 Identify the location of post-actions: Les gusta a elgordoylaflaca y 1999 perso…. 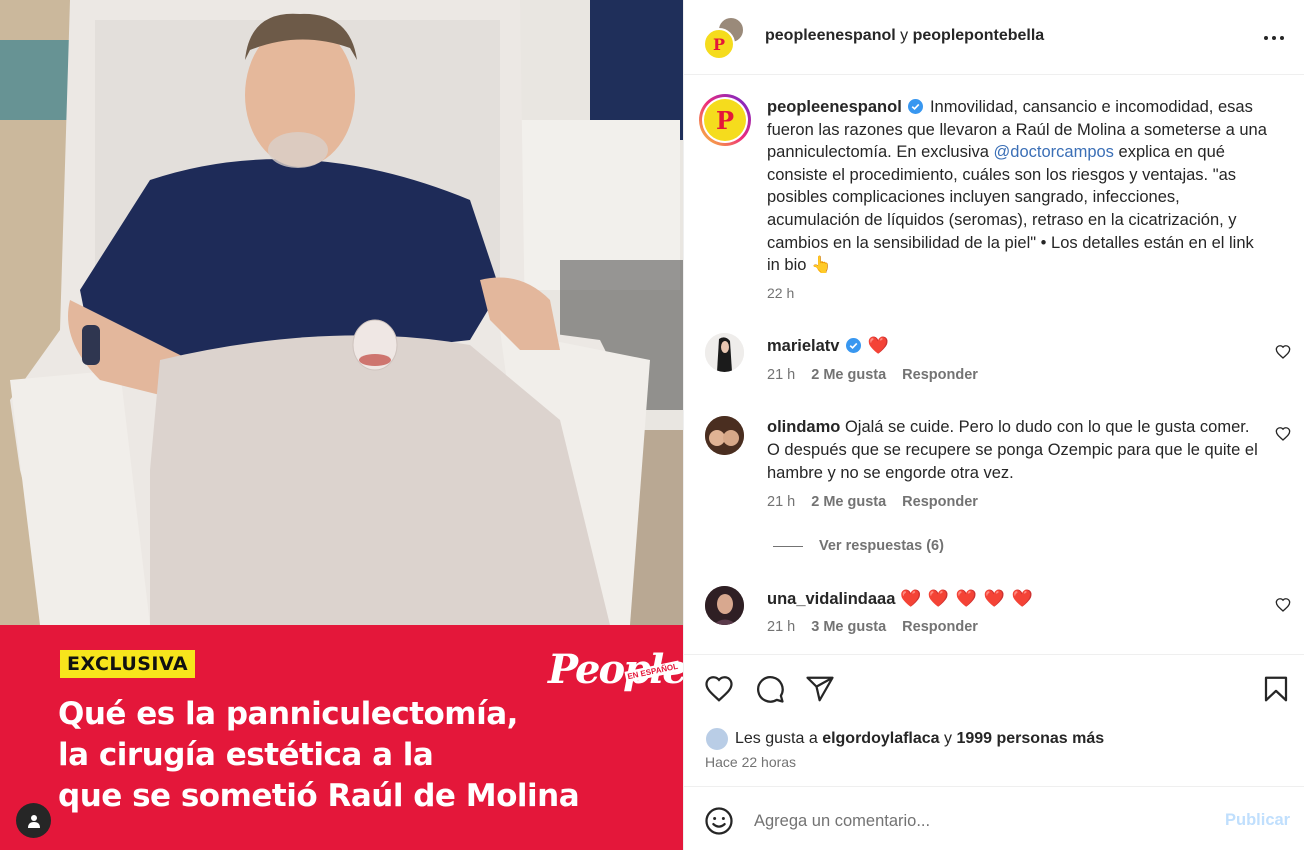
(994, 720).